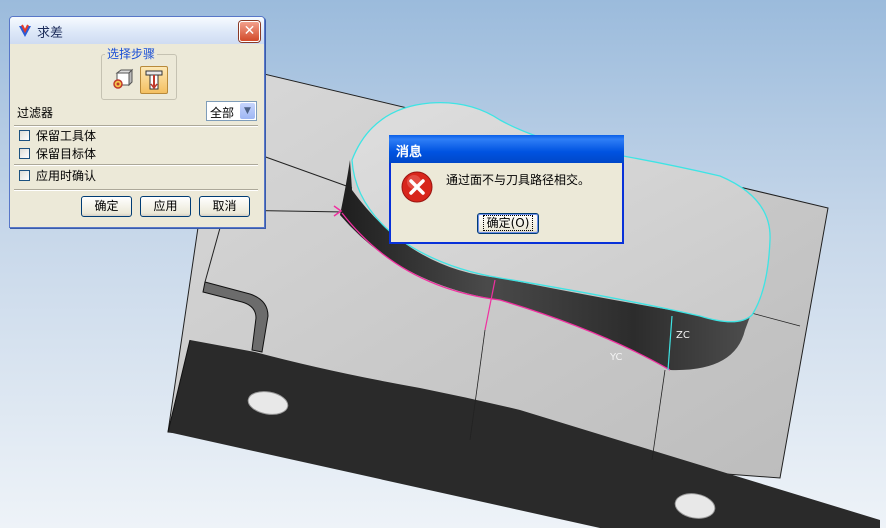  I want to click on keep-tool-body-label: 保留工具体, so click(66, 136).